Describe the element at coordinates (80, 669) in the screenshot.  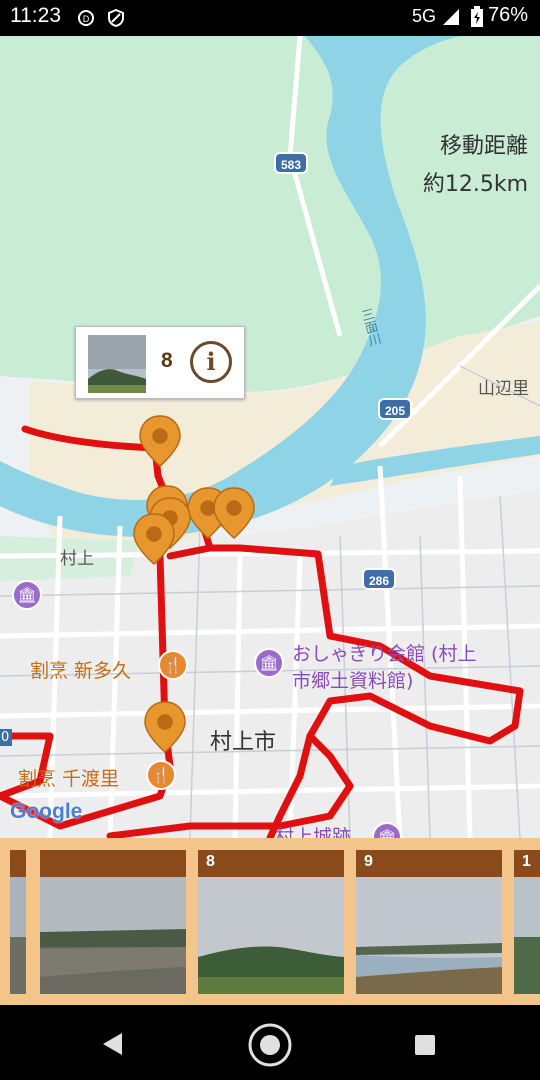
I see `map-label-restaurant-shintaku: 割烹 新多久` at that location.